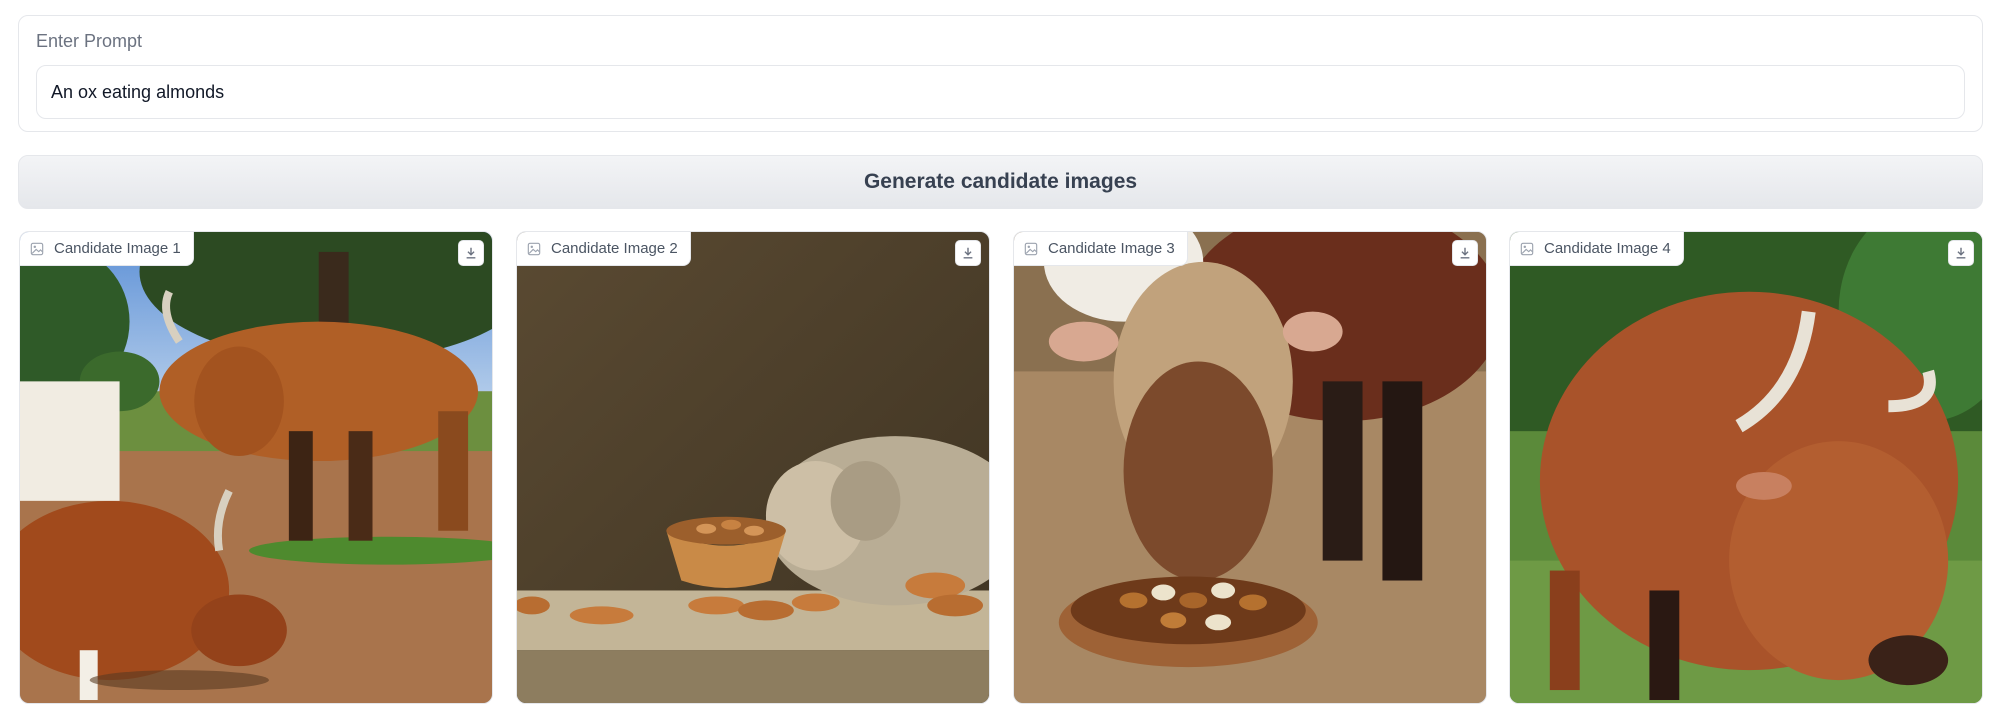 The image size is (2000, 718). I want to click on prompt-input: An ox eating almonds, so click(1000, 92).